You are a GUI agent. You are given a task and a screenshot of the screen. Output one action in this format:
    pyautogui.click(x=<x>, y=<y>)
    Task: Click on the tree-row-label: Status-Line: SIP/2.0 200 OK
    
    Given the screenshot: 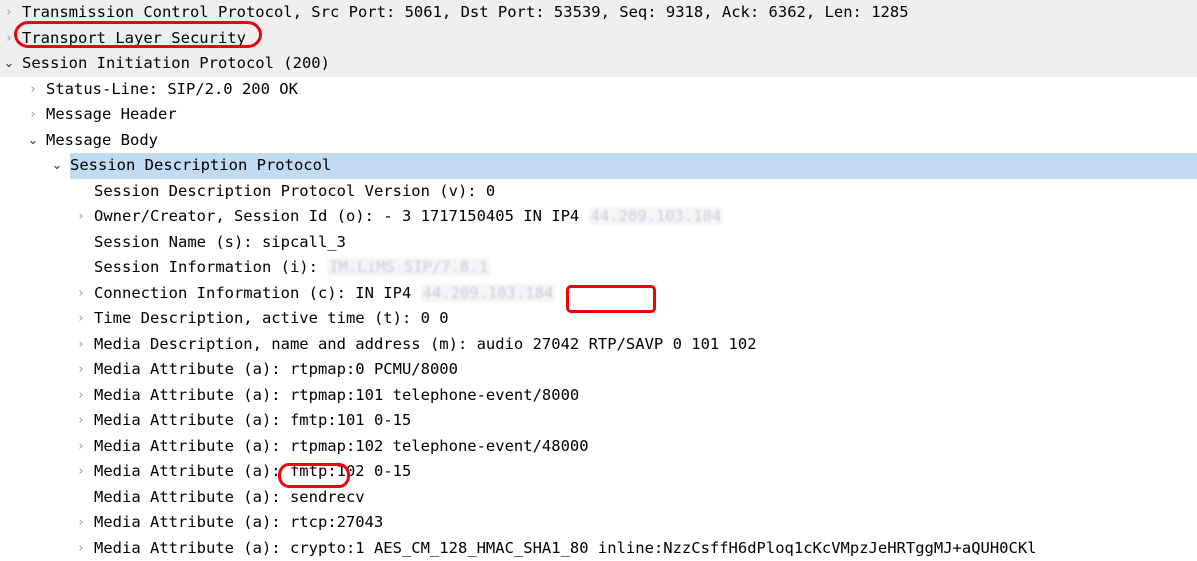 What is the action you would take?
    pyautogui.click(x=172, y=90)
    